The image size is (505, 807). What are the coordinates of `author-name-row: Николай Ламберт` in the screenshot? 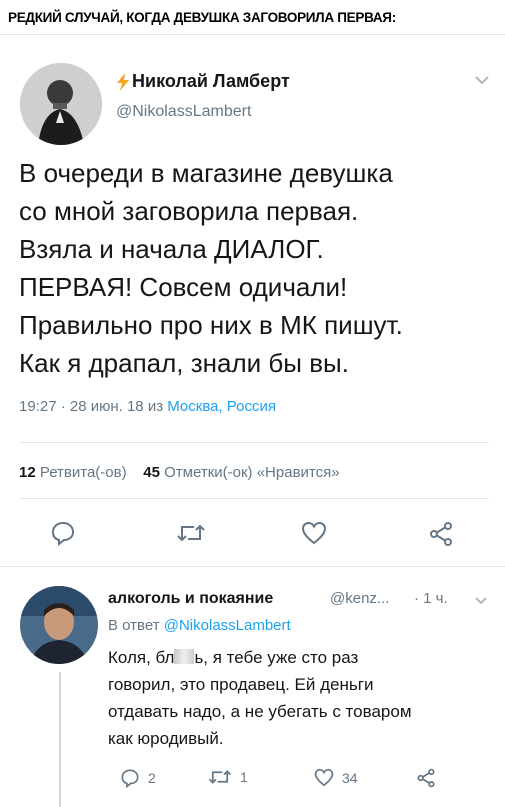 It's located at (203, 81).